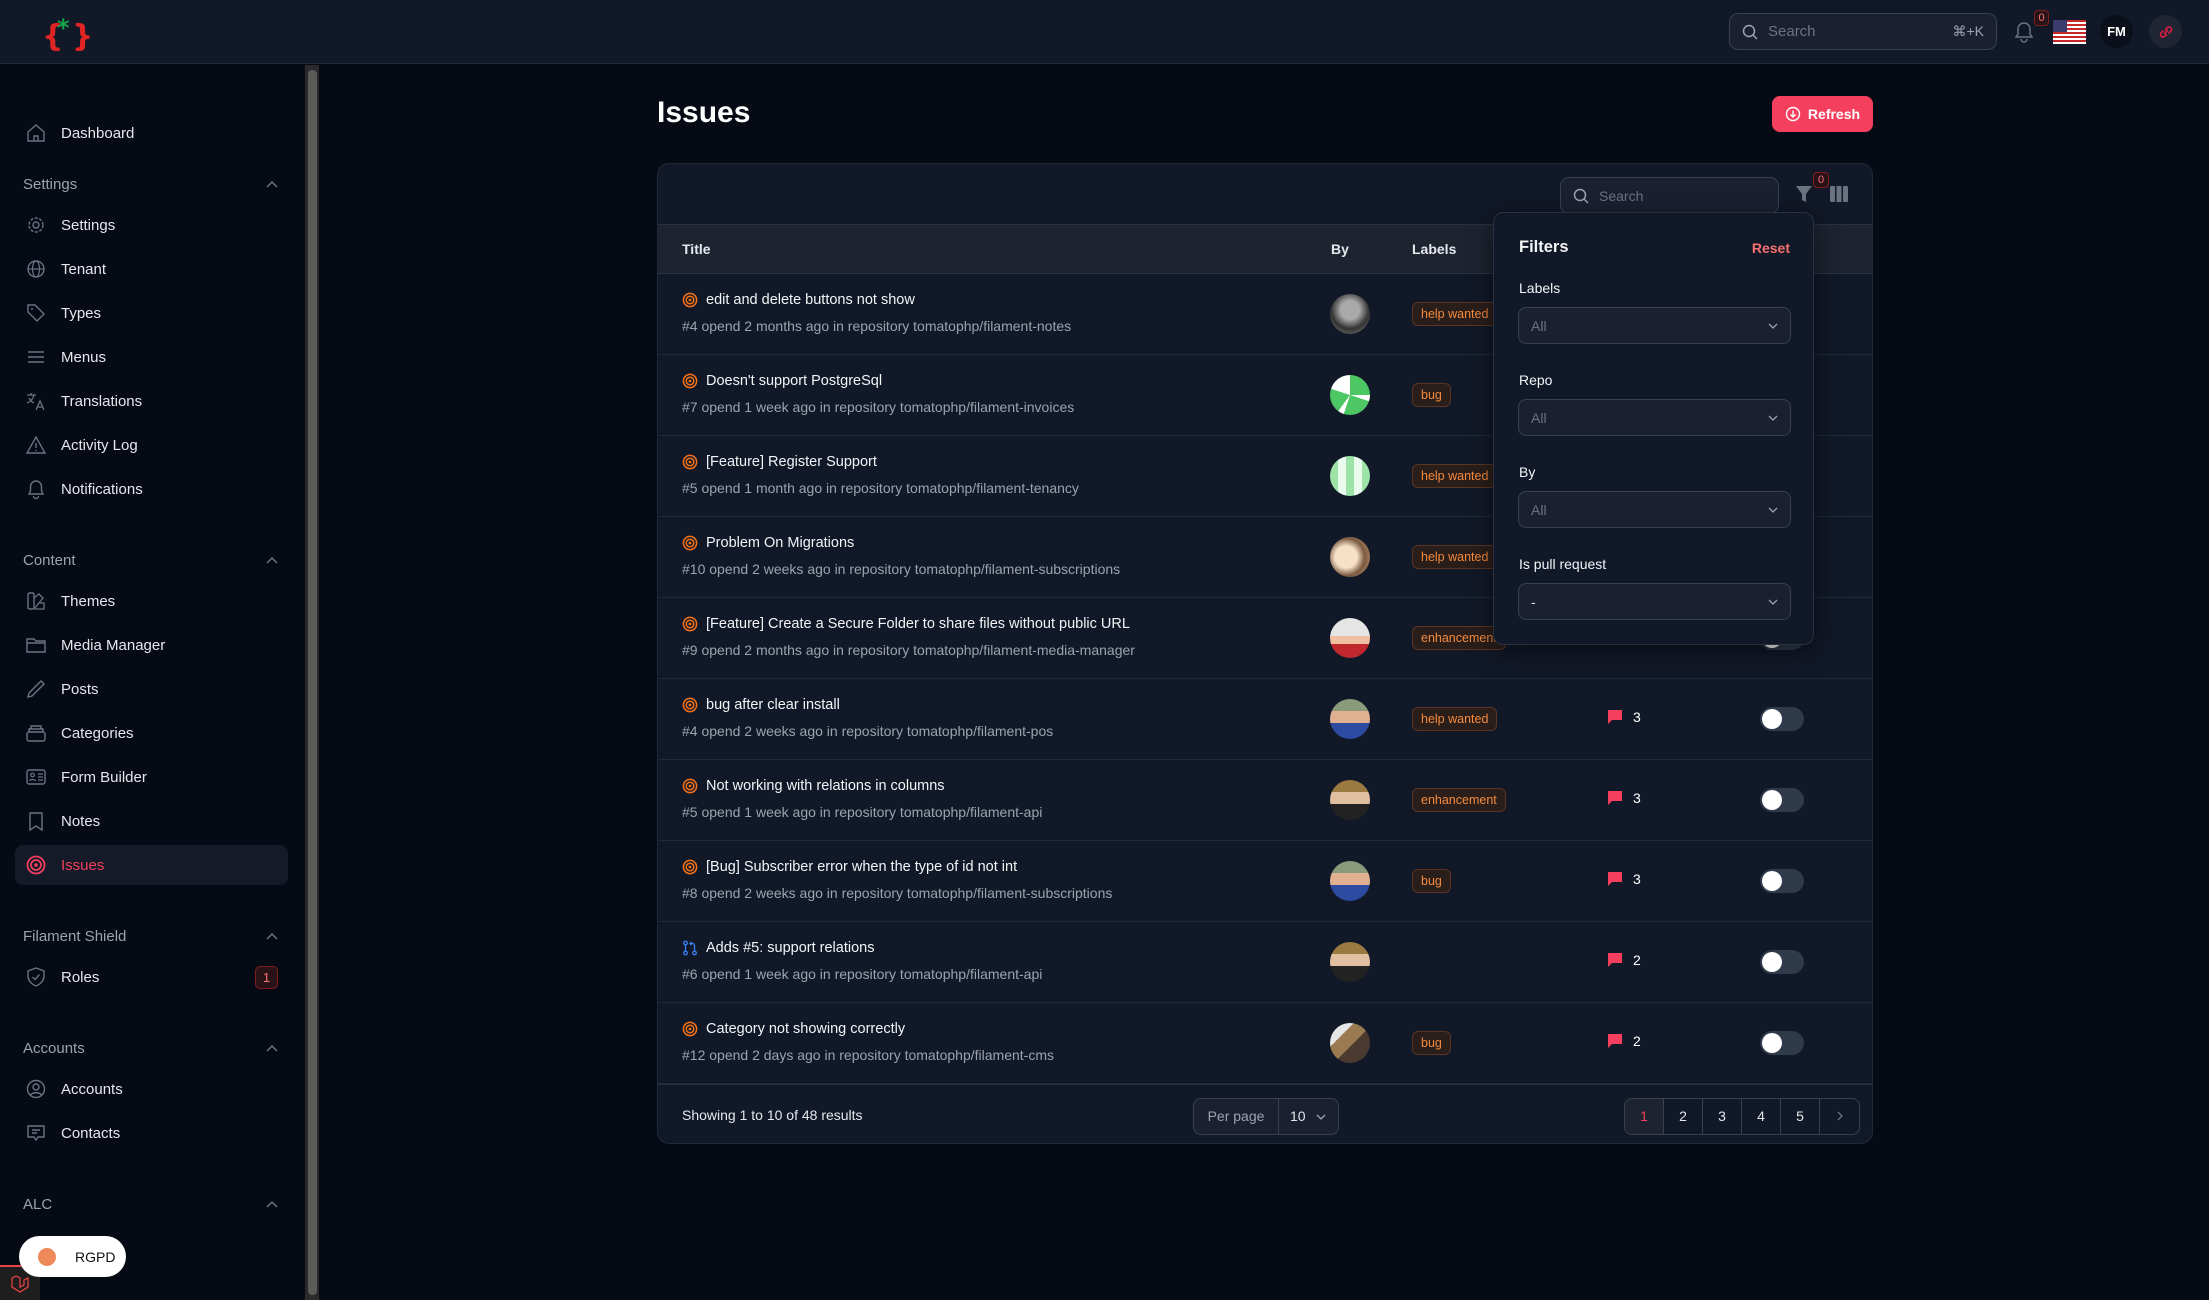  Describe the element at coordinates (1839, 194) in the screenshot. I see `columns-icon` at that location.